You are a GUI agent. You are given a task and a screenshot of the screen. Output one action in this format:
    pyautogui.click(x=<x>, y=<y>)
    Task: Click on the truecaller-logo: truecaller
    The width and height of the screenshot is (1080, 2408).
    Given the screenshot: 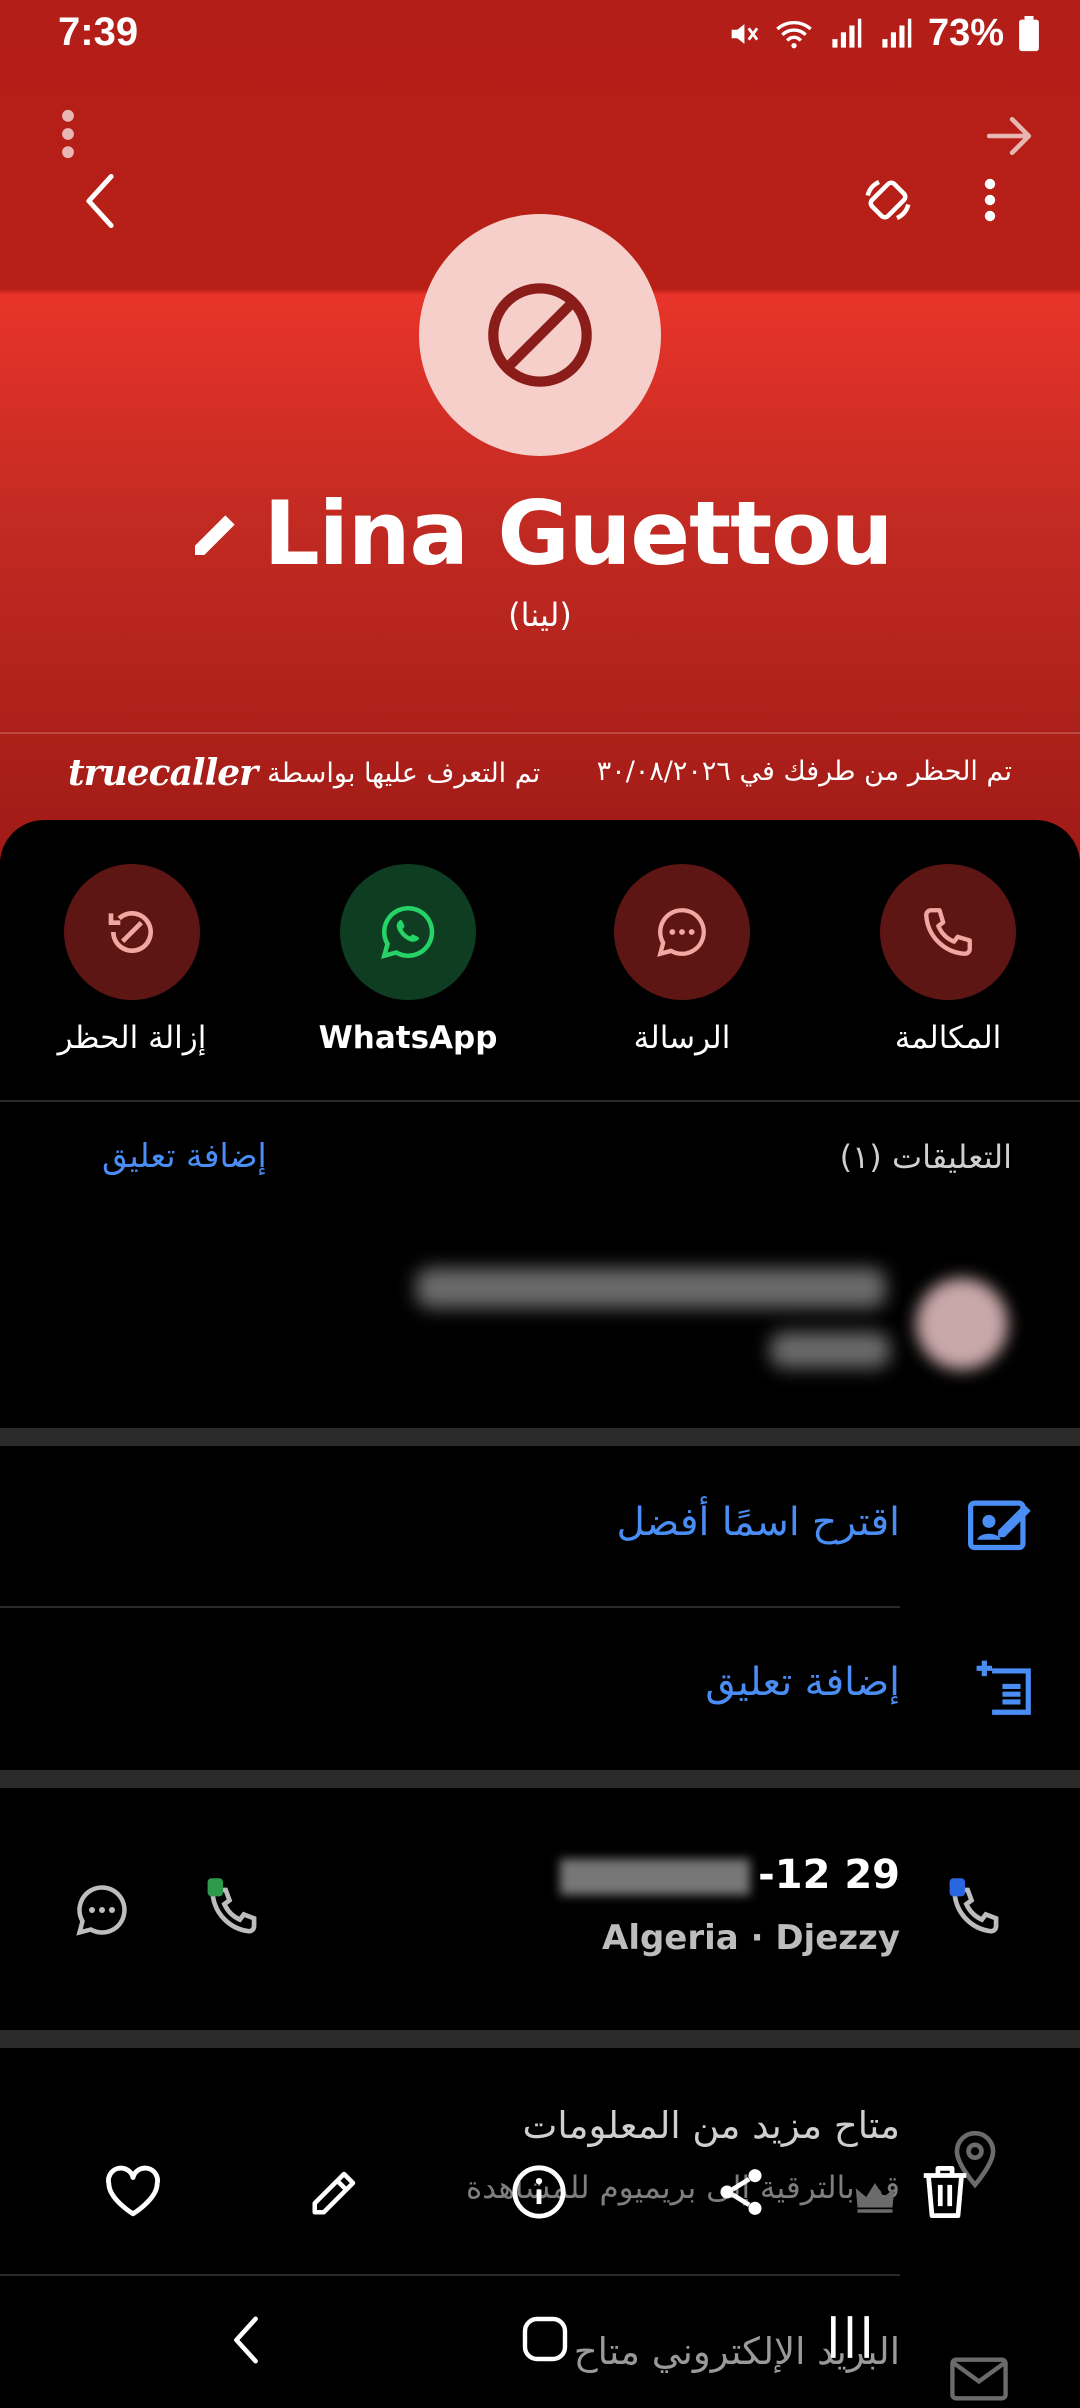 What is the action you would take?
    pyautogui.click(x=163, y=773)
    